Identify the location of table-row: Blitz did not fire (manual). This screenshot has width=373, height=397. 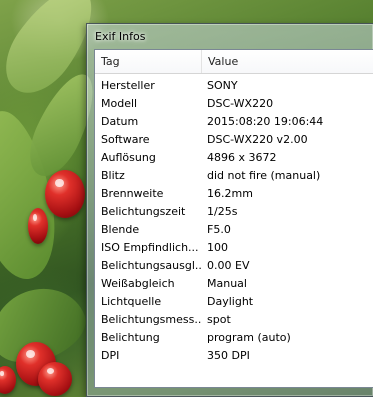
(234, 175).